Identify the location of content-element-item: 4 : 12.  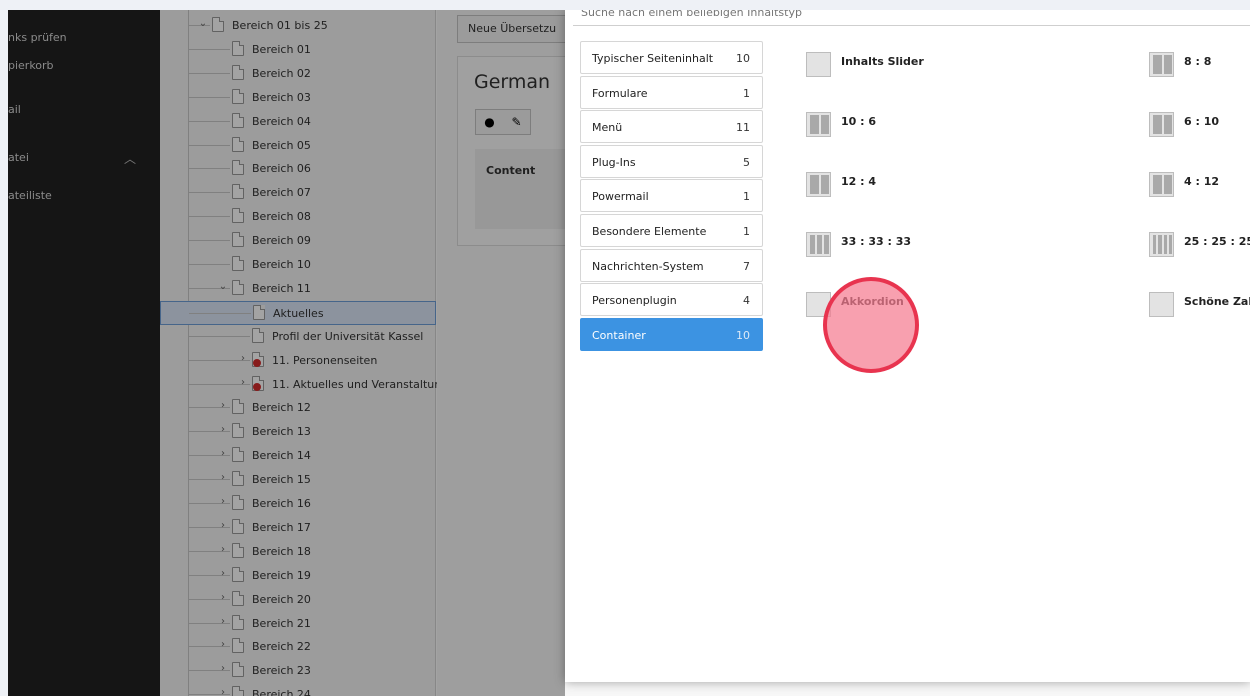
(1199, 187).